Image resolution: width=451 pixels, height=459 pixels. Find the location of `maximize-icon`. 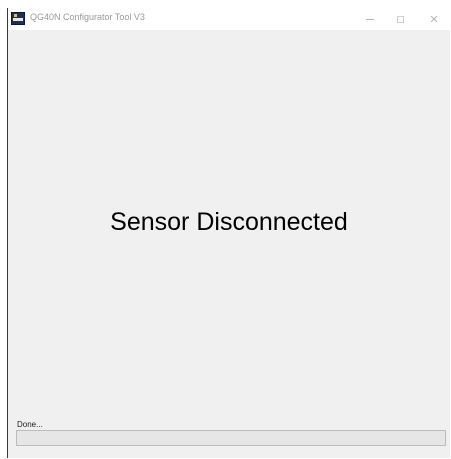

maximize-icon is located at coordinates (400, 19).